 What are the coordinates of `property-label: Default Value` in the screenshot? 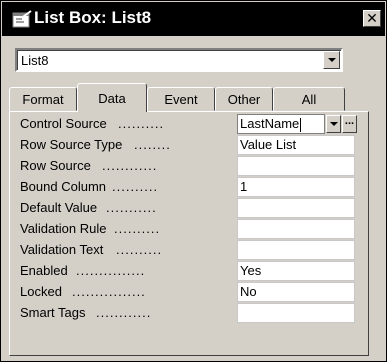 It's located at (59, 207).